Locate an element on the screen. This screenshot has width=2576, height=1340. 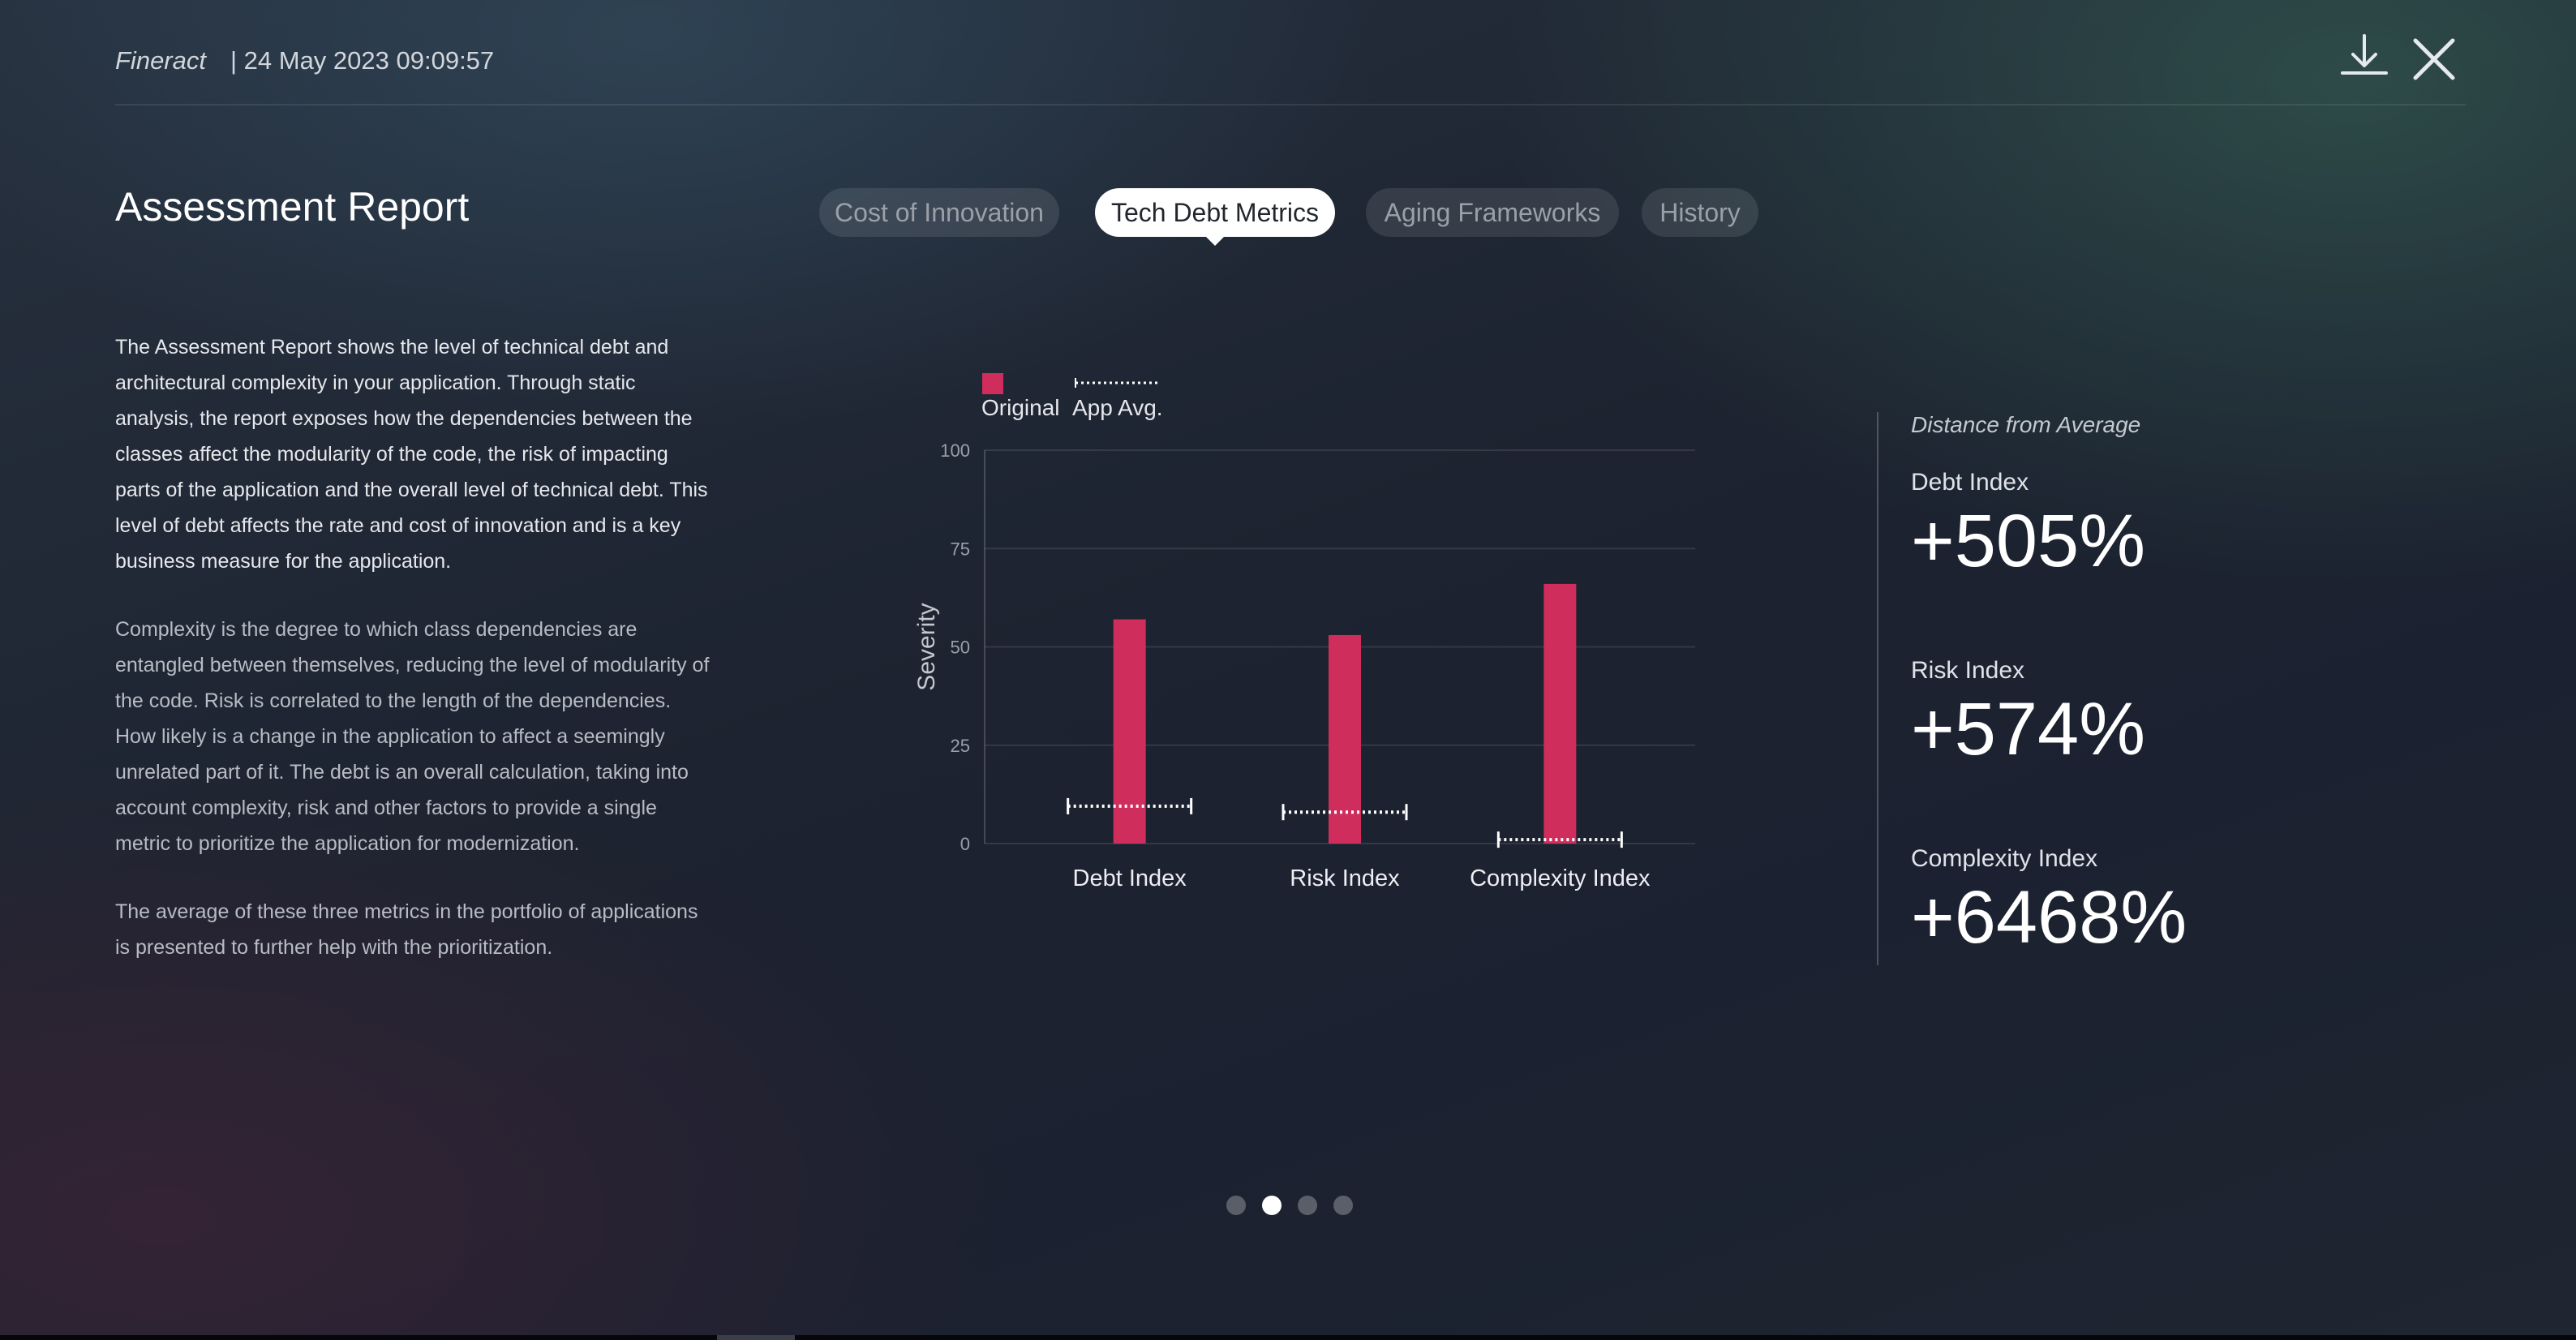
stat-label: Debt Index is located at coordinates (1970, 482).